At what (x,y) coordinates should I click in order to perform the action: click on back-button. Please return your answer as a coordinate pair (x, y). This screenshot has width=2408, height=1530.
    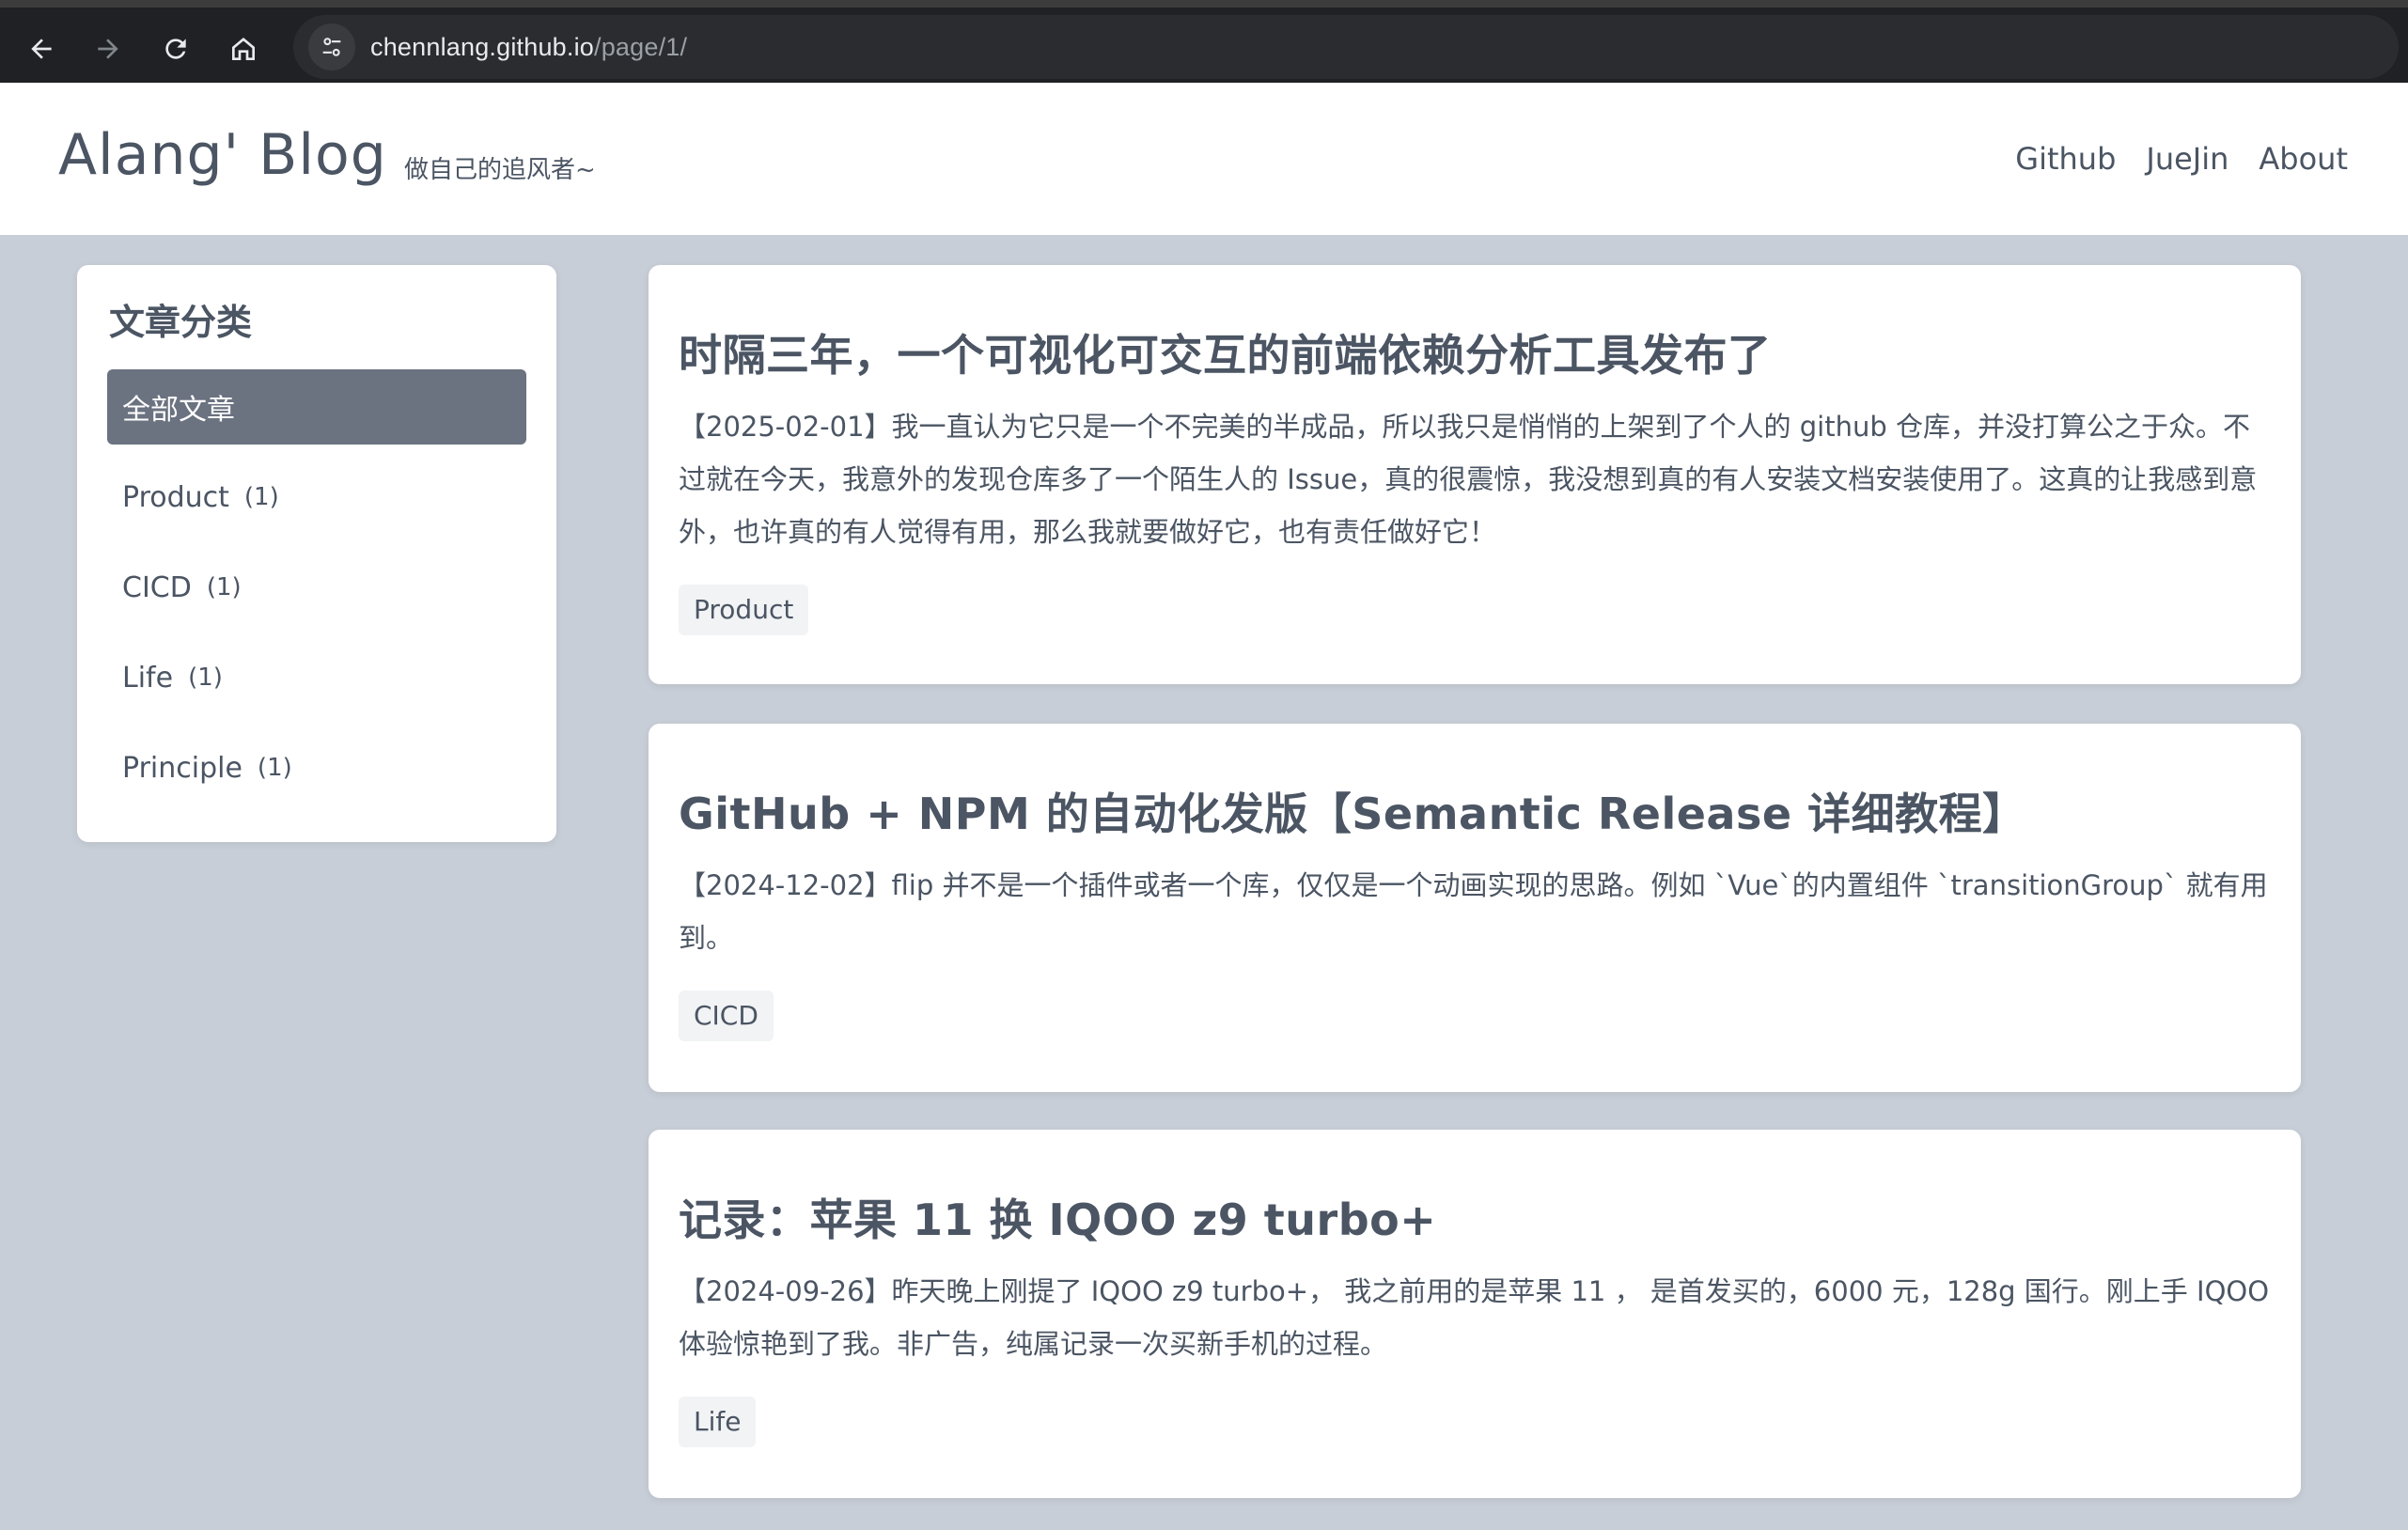
    Looking at the image, I should click on (41, 48).